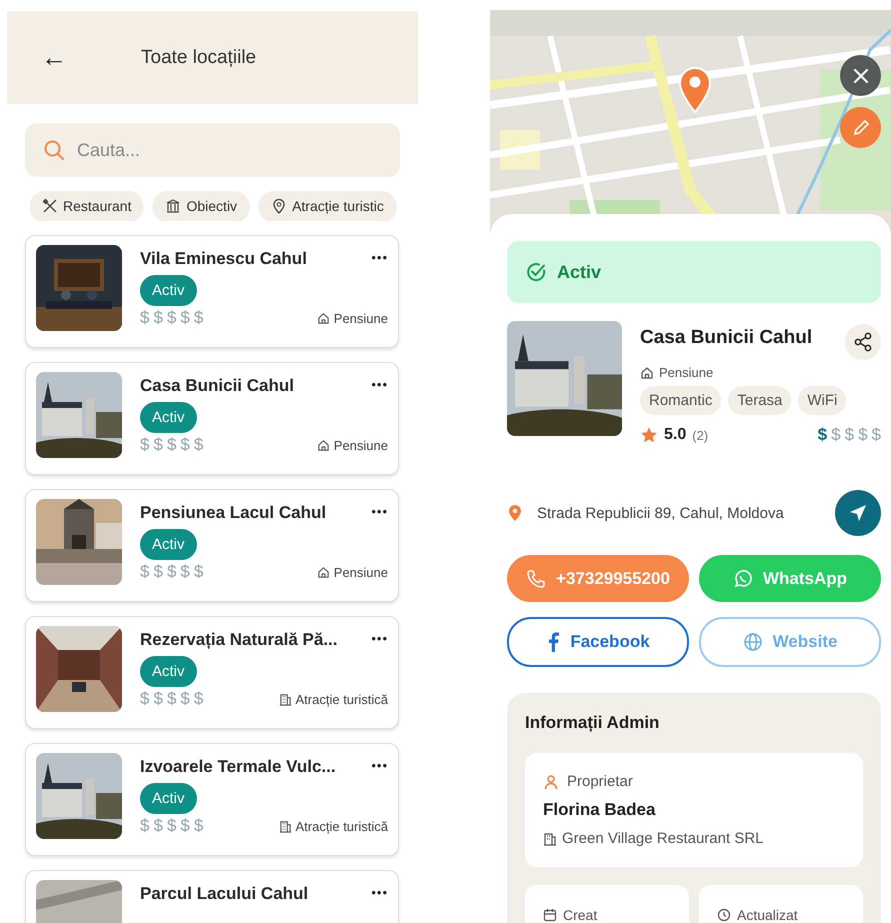 This screenshot has height=923, width=891. What do you see at coordinates (649, 435) in the screenshot?
I see `star-icon` at bounding box center [649, 435].